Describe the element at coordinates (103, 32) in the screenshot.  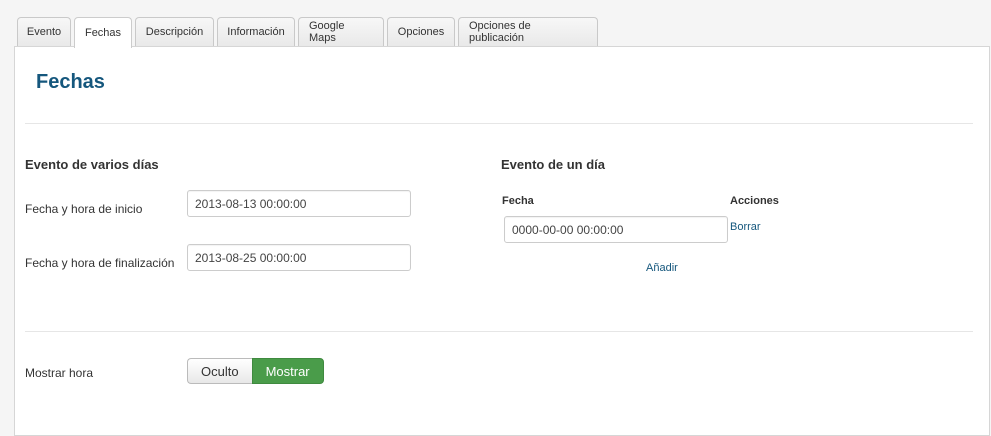
I see `tab-fechas: Fechas` at that location.